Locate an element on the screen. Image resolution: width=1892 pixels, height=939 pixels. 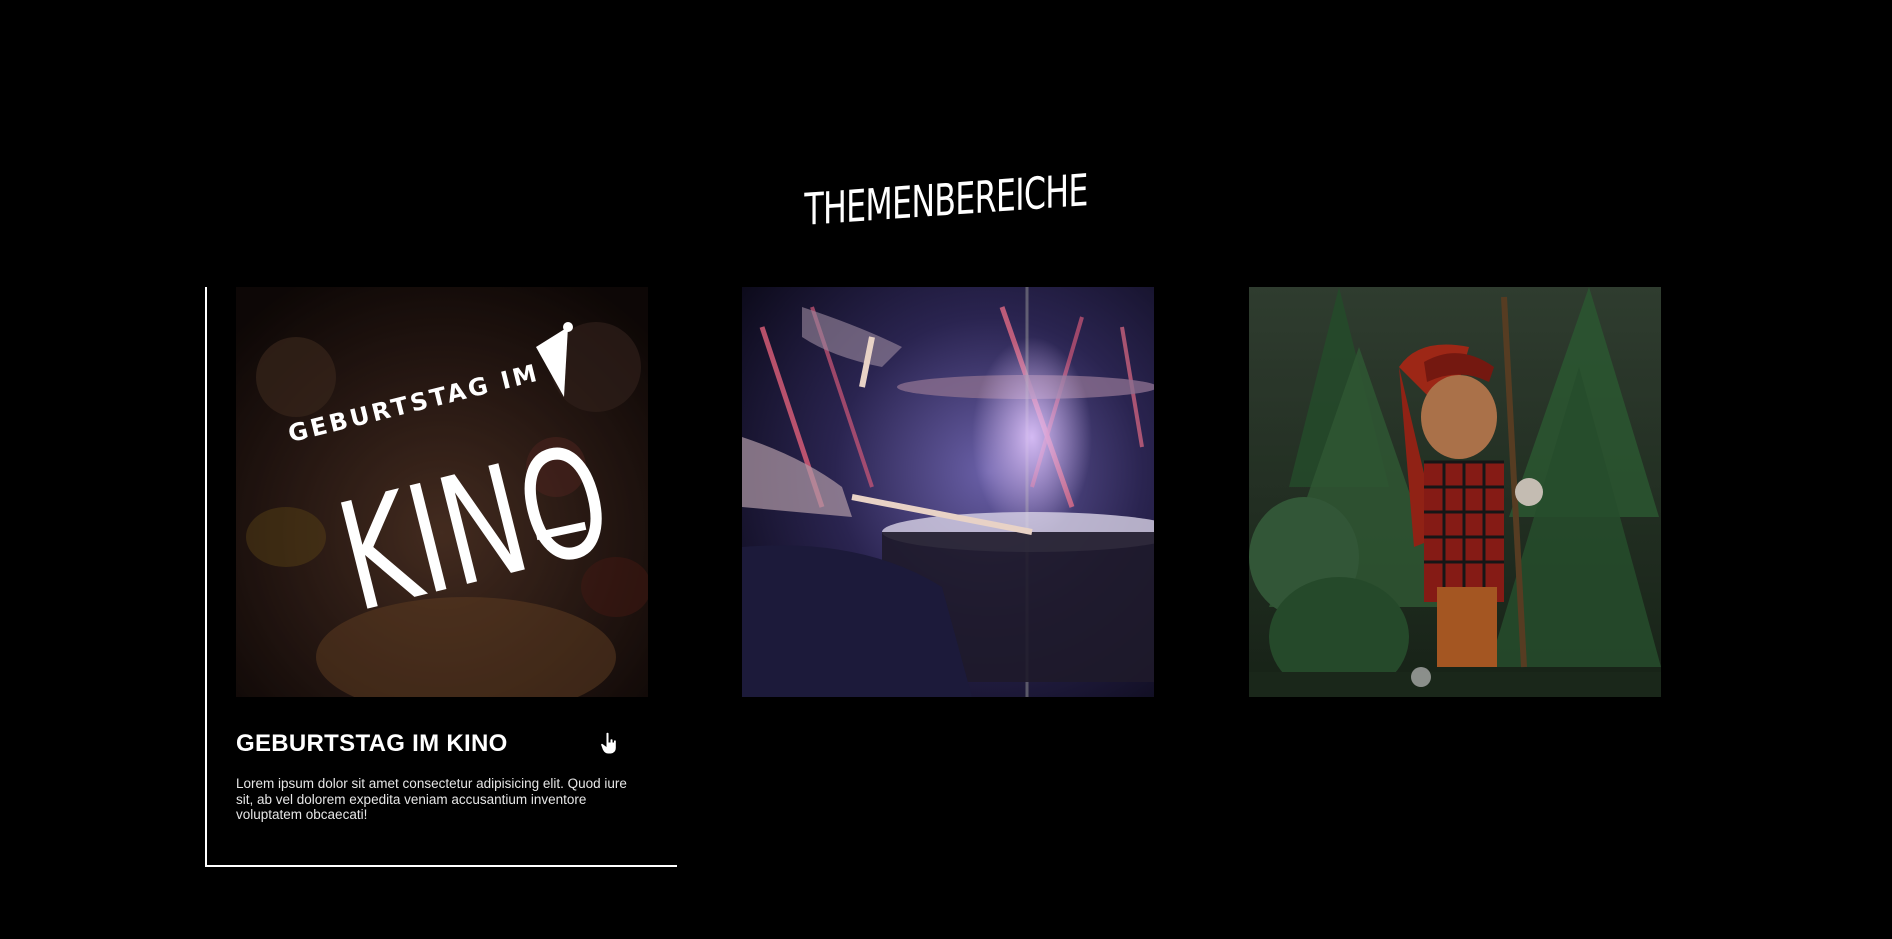
section-title: THEMENBEREICHE is located at coordinates (946, 200).